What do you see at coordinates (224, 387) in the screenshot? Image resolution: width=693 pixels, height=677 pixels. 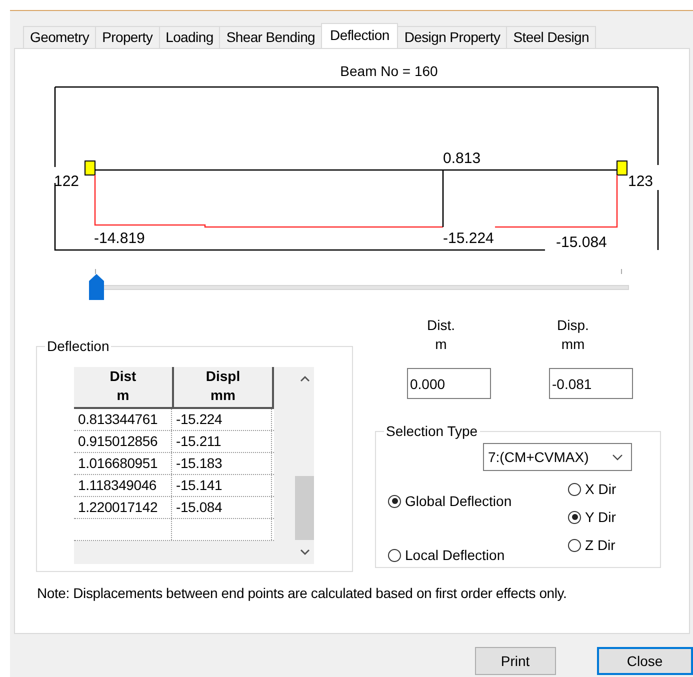 I see `column-header: Displ mm` at bounding box center [224, 387].